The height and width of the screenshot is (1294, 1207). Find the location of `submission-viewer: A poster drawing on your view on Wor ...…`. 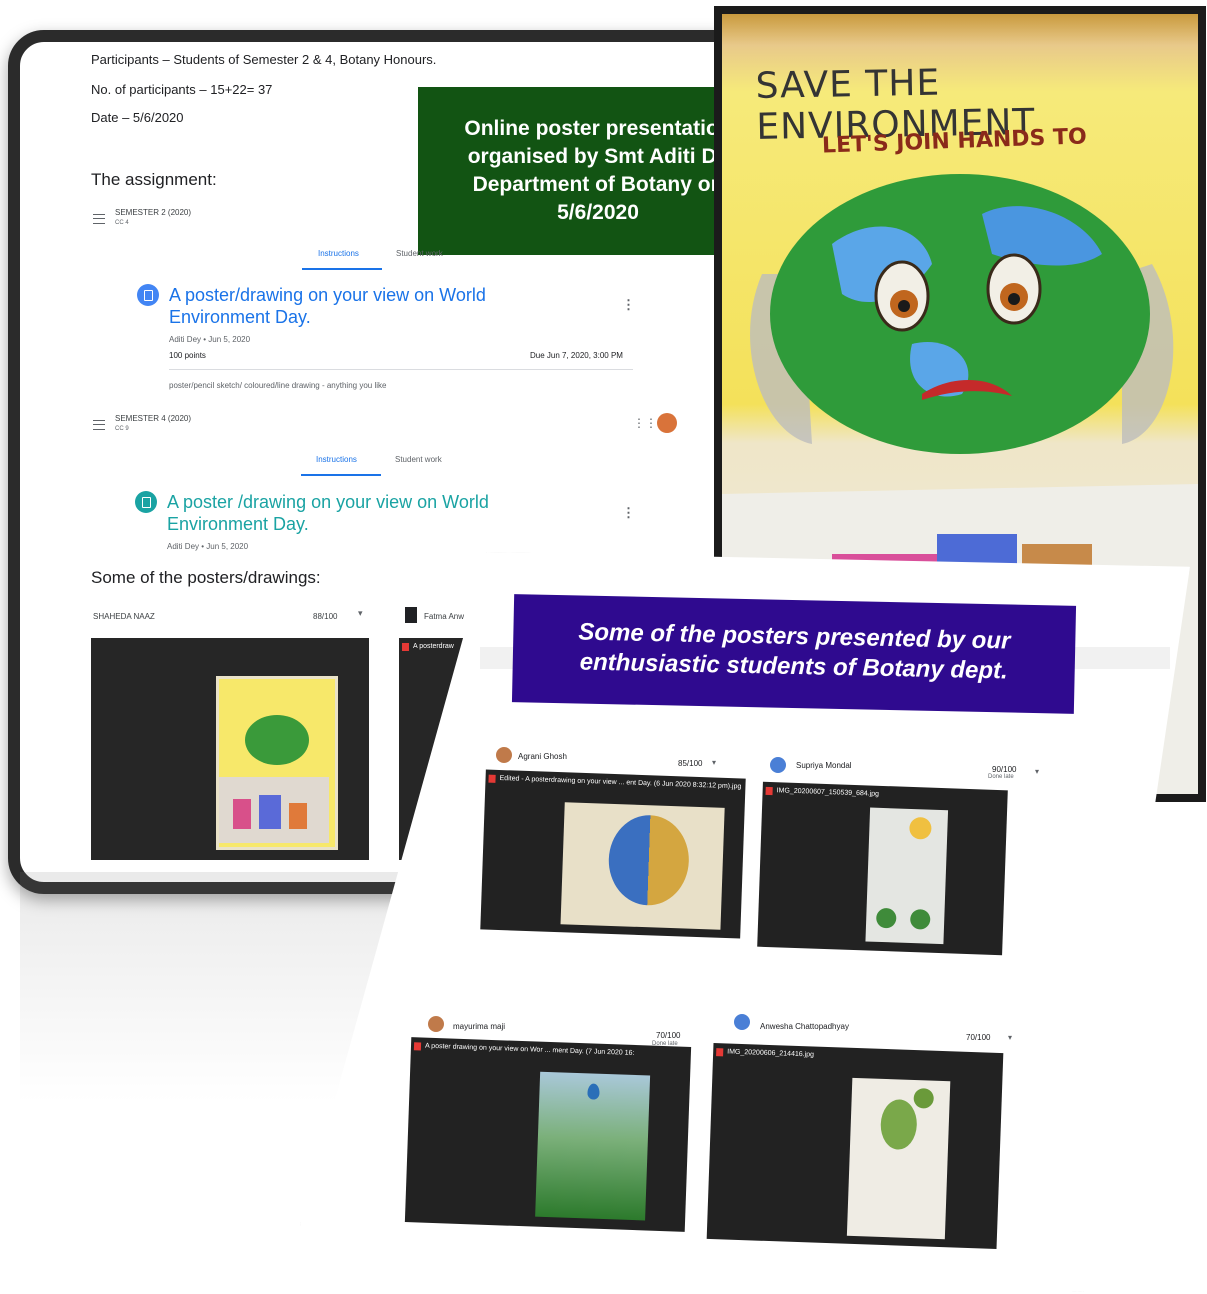

submission-viewer: A poster drawing on your view on Wor ...… is located at coordinates (548, 1134).